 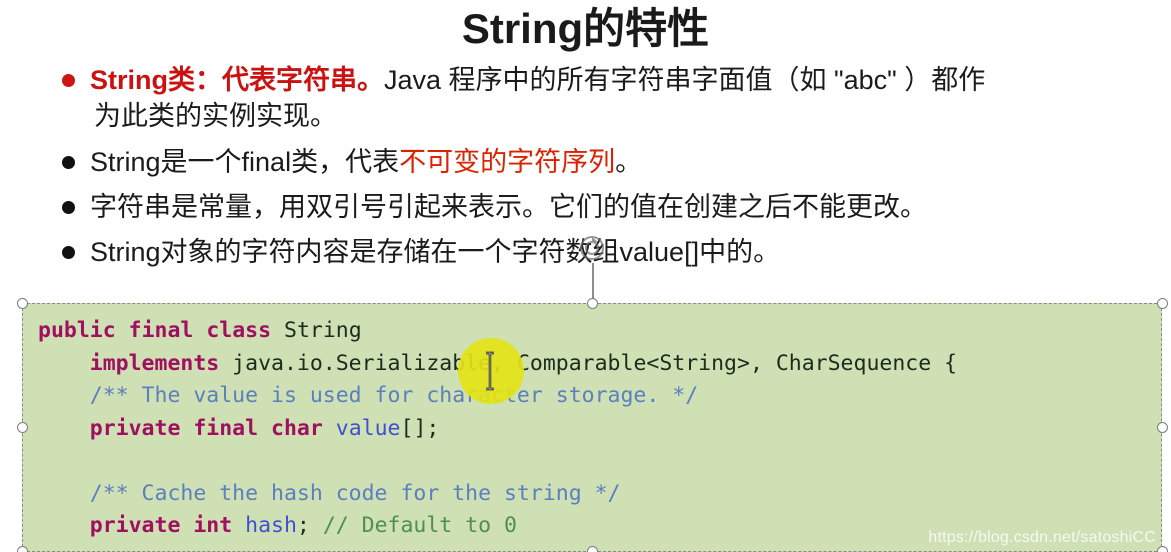 What do you see at coordinates (213, 525) in the screenshot?
I see `code-token: int` at bounding box center [213, 525].